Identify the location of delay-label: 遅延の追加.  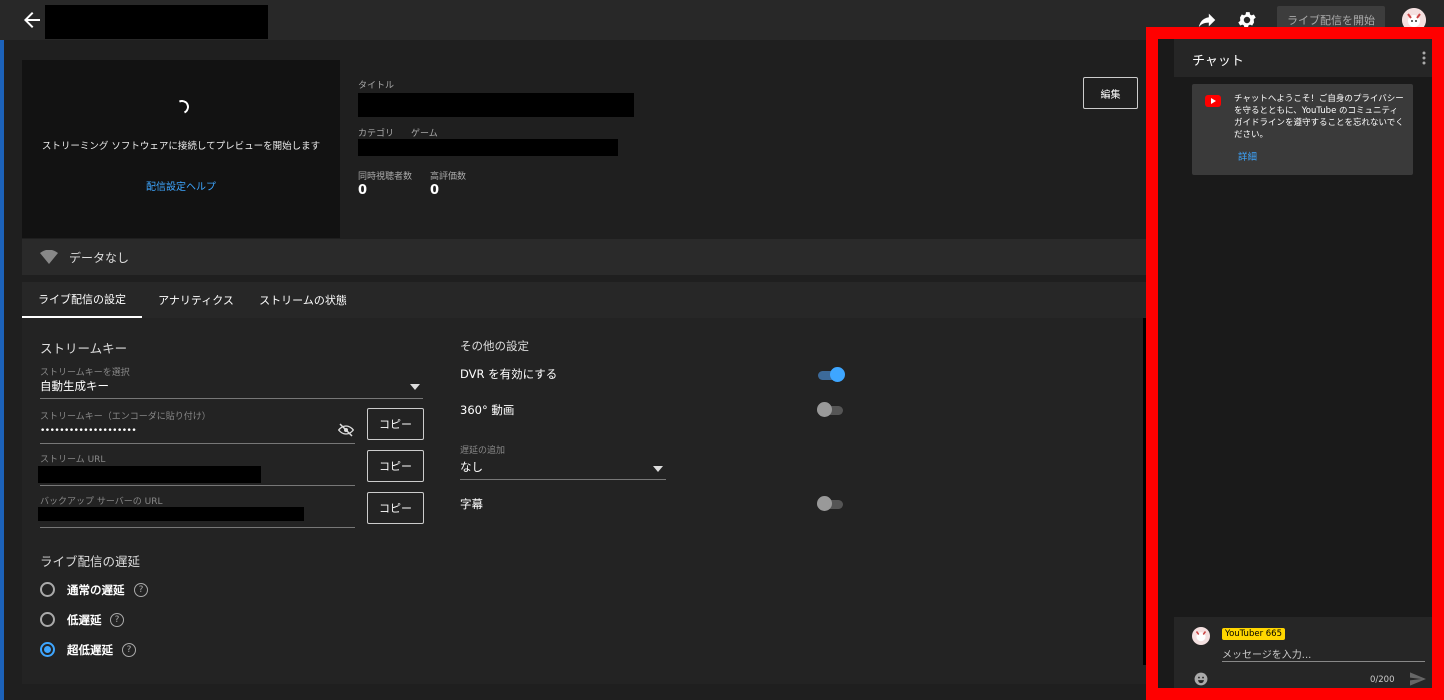
(483, 451).